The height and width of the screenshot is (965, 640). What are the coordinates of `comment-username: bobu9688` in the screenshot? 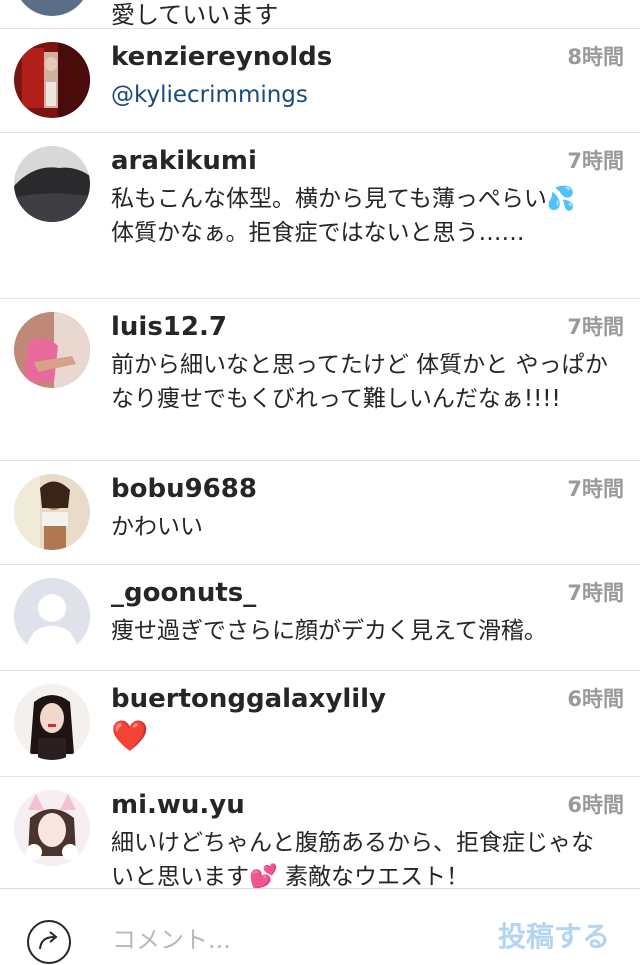 It's located at (184, 489).